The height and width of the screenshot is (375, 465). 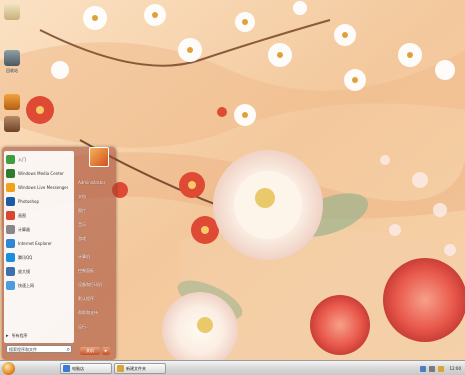 I want to click on program-label: 计算器, so click(x=24, y=229).